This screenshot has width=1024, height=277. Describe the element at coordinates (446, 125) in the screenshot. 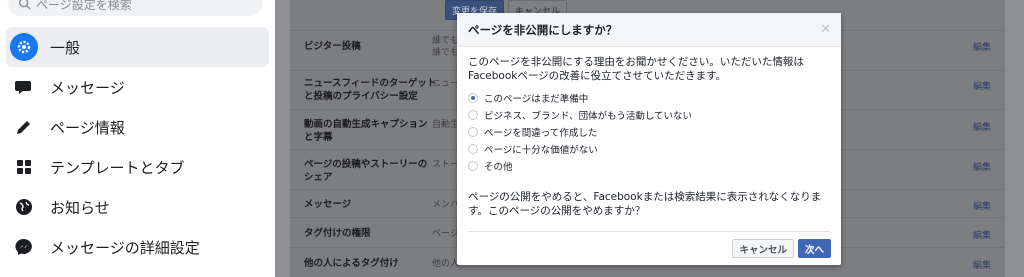

I see `setting-value: 自動生` at that location.